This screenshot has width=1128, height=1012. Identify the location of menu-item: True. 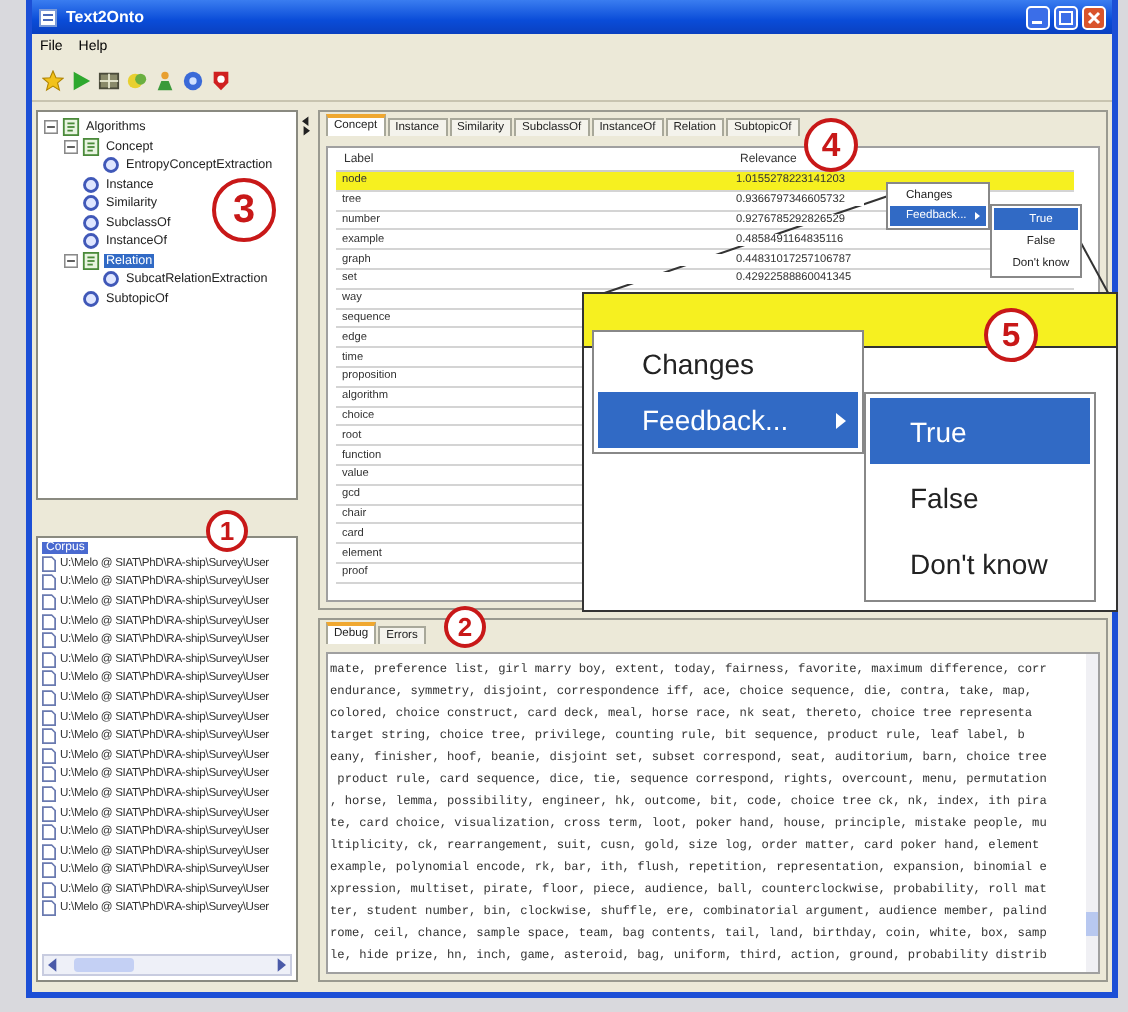
(980, 431).